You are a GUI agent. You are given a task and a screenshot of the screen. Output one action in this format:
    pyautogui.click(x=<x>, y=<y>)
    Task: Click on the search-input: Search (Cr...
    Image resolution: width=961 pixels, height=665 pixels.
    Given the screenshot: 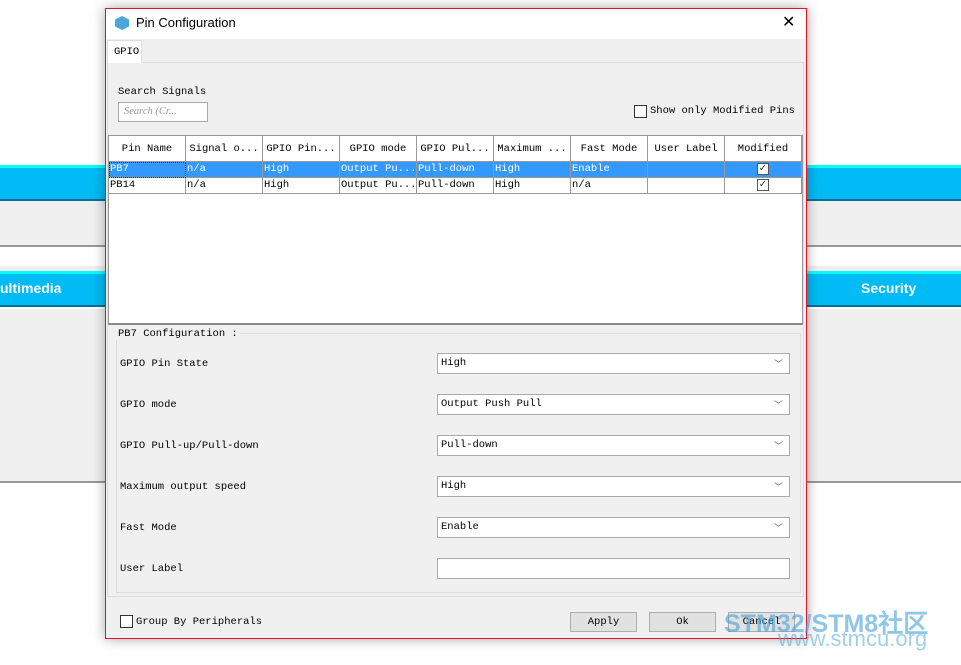 What is the action you would take?
    pyautogui.click(x=163, y=112)
    